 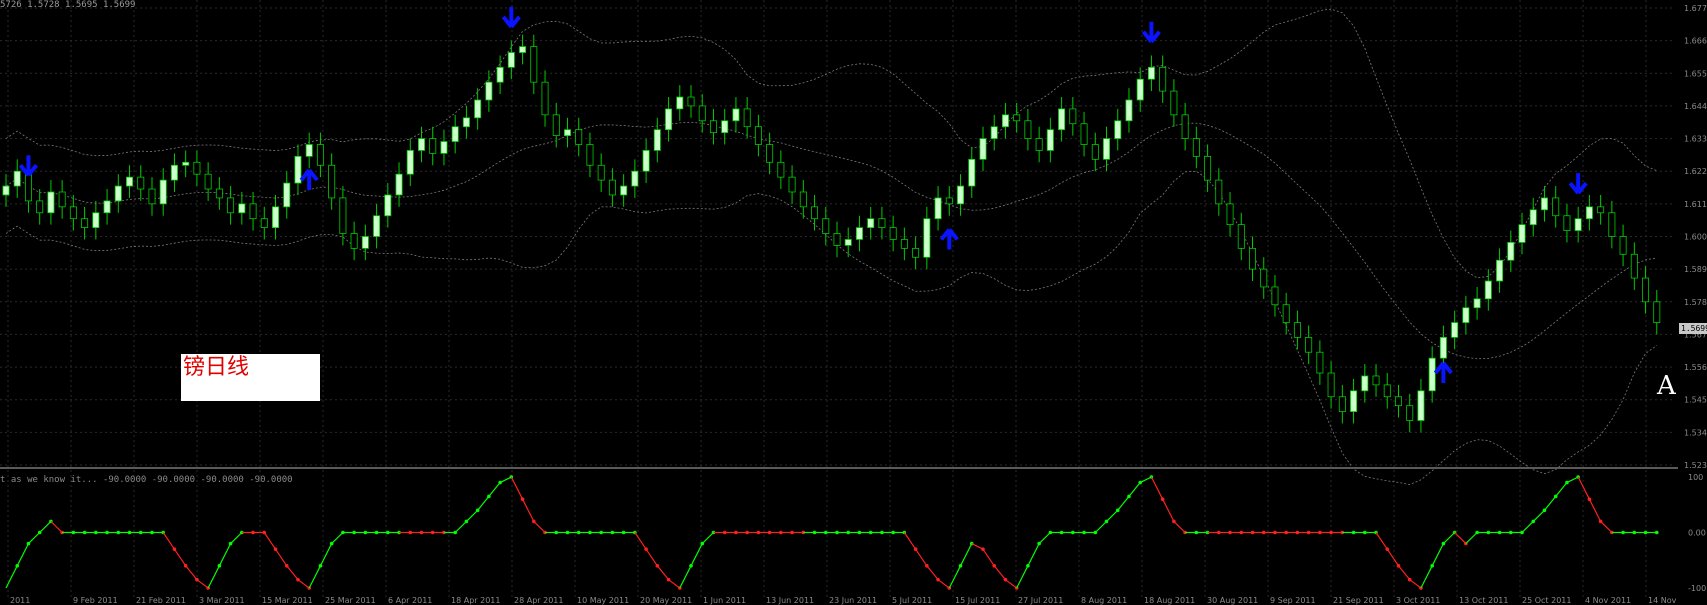 I want to click on date-tick-label: 4 Nov 2011, so click(x=1608, y=600).